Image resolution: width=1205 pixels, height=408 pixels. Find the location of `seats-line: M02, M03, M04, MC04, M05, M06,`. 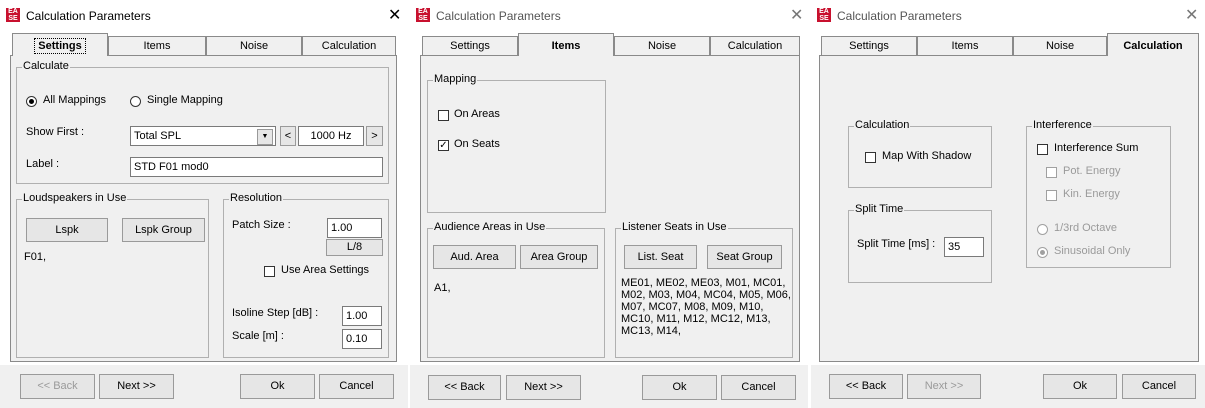

seats-line: M02, M03, M04, MC04, M05, M06, is located at coordinates (706, 295).